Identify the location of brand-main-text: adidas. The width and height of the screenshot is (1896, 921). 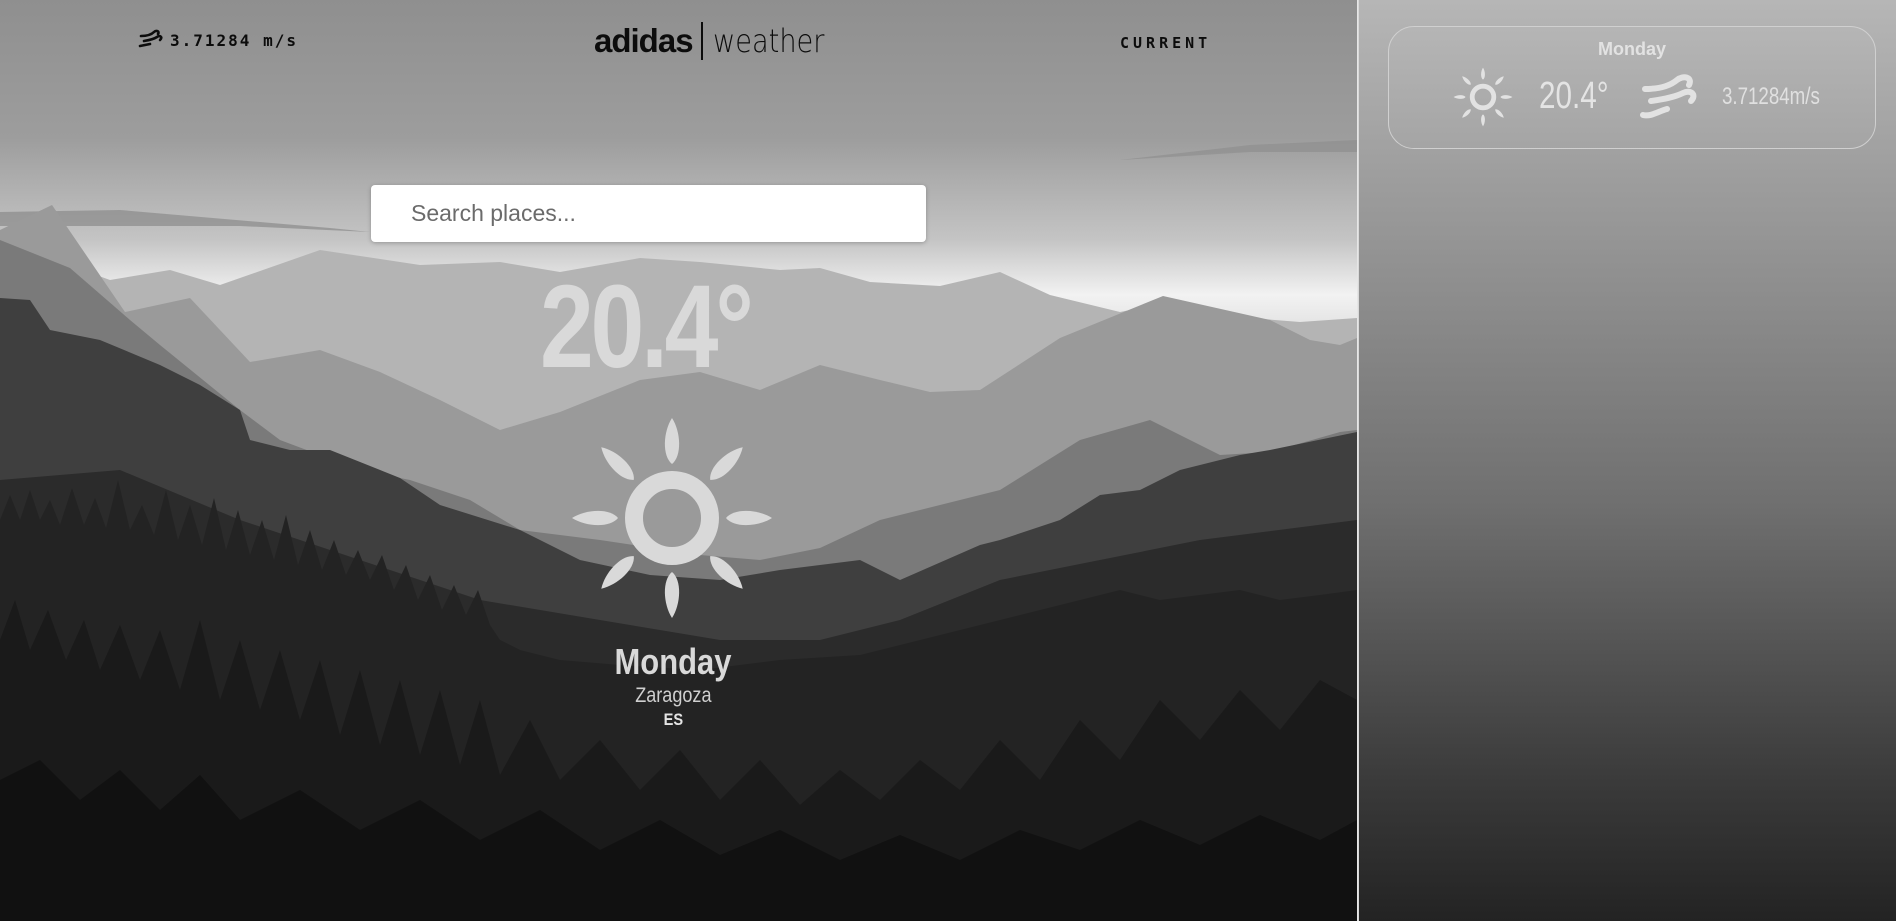
(644, 40).